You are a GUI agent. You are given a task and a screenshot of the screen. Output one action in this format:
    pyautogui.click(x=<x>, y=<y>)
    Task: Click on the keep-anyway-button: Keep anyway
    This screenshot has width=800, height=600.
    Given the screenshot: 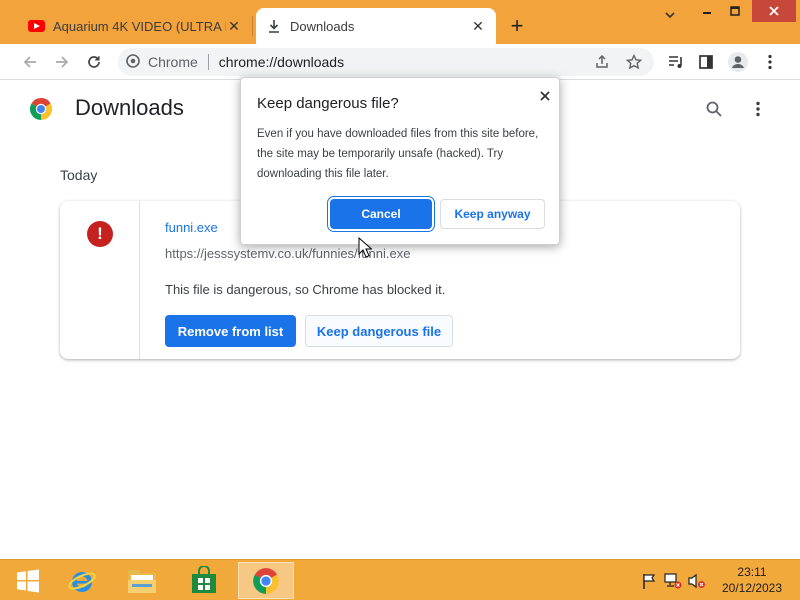 What is the action you would take?
    pyautogui.click(x=492, y=214)
    